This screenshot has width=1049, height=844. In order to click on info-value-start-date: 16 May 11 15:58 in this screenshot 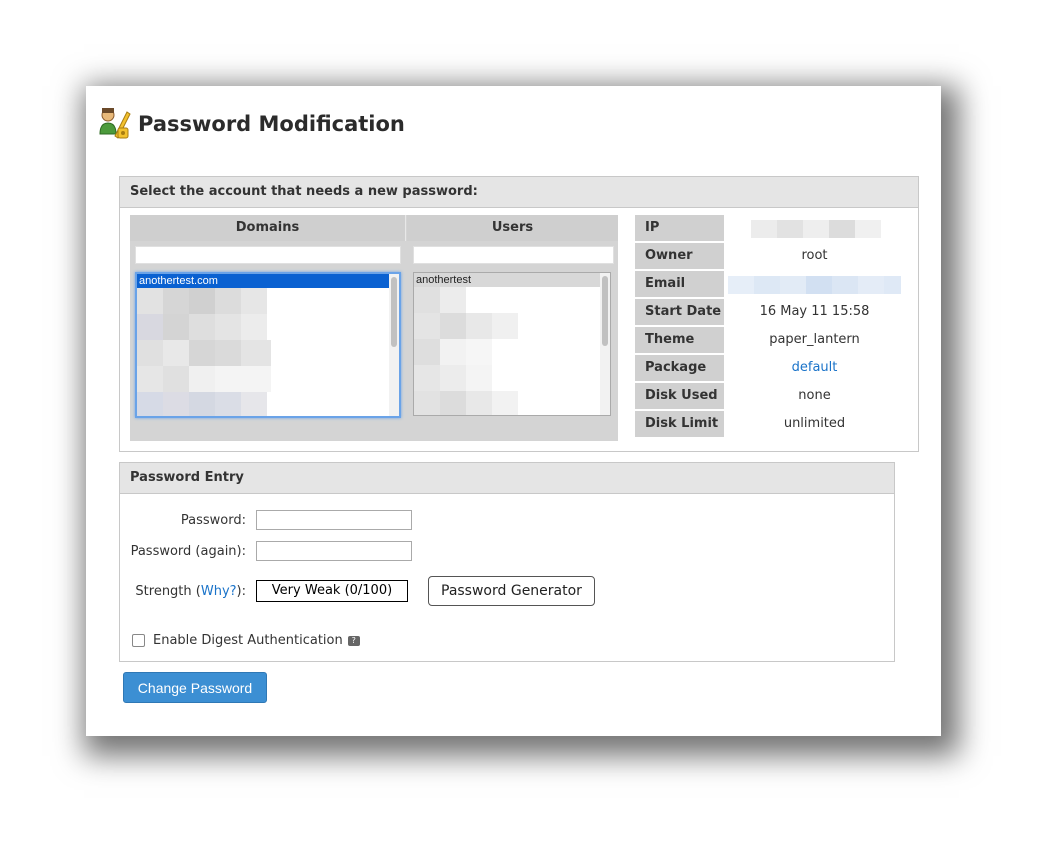, I will do `click(814, 311)`.